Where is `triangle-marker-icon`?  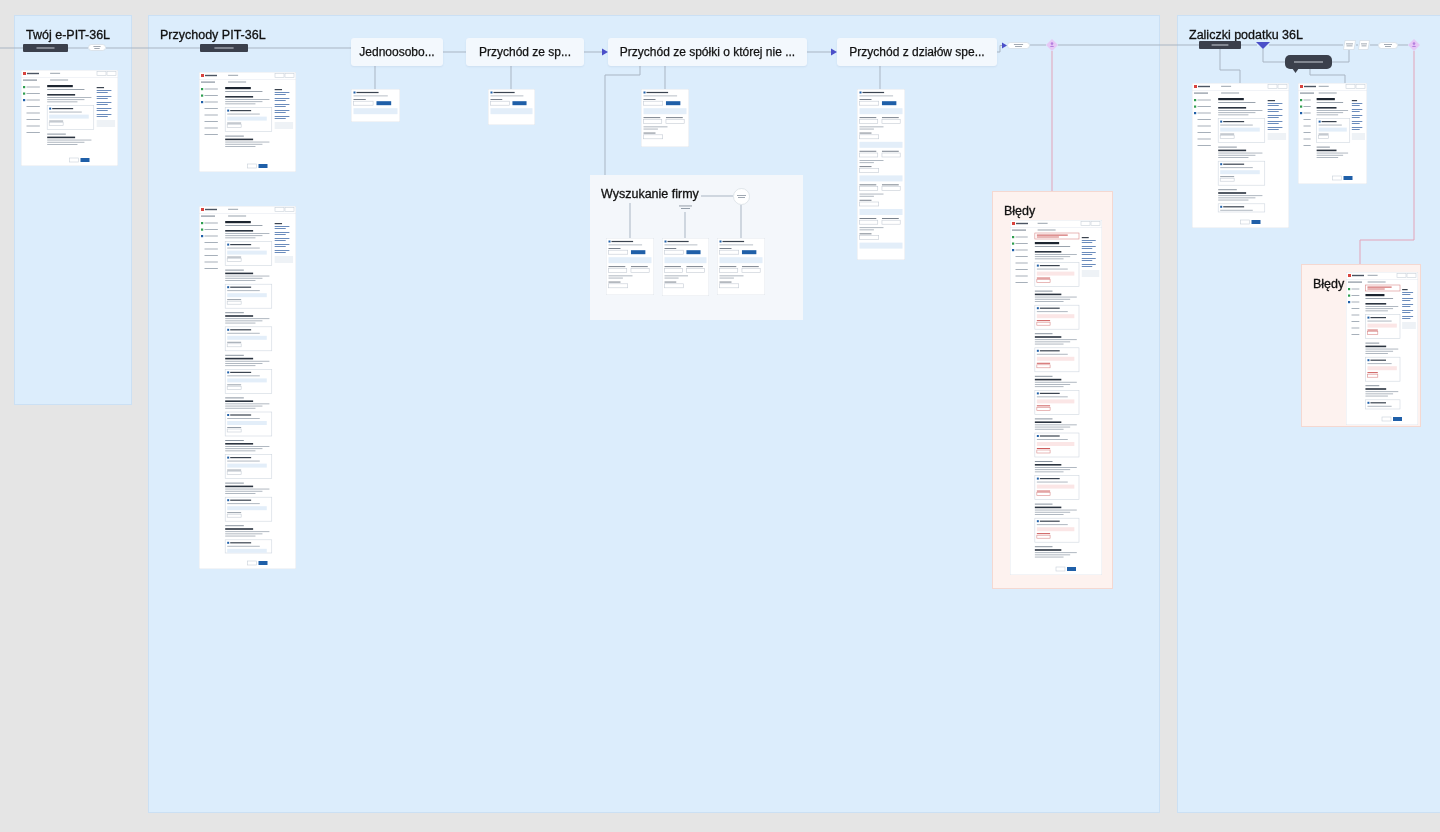 triangle-marker-icon is located at coordinates (1263, 45).